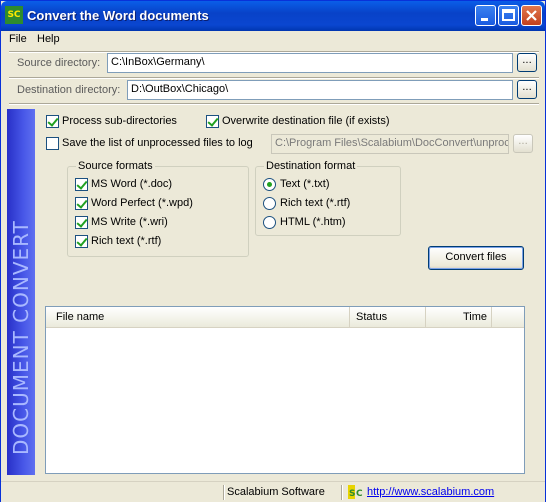 The width and height of the screenshot is (546, 504). I want to click on format-wri-checkbox, so click(81, 222).